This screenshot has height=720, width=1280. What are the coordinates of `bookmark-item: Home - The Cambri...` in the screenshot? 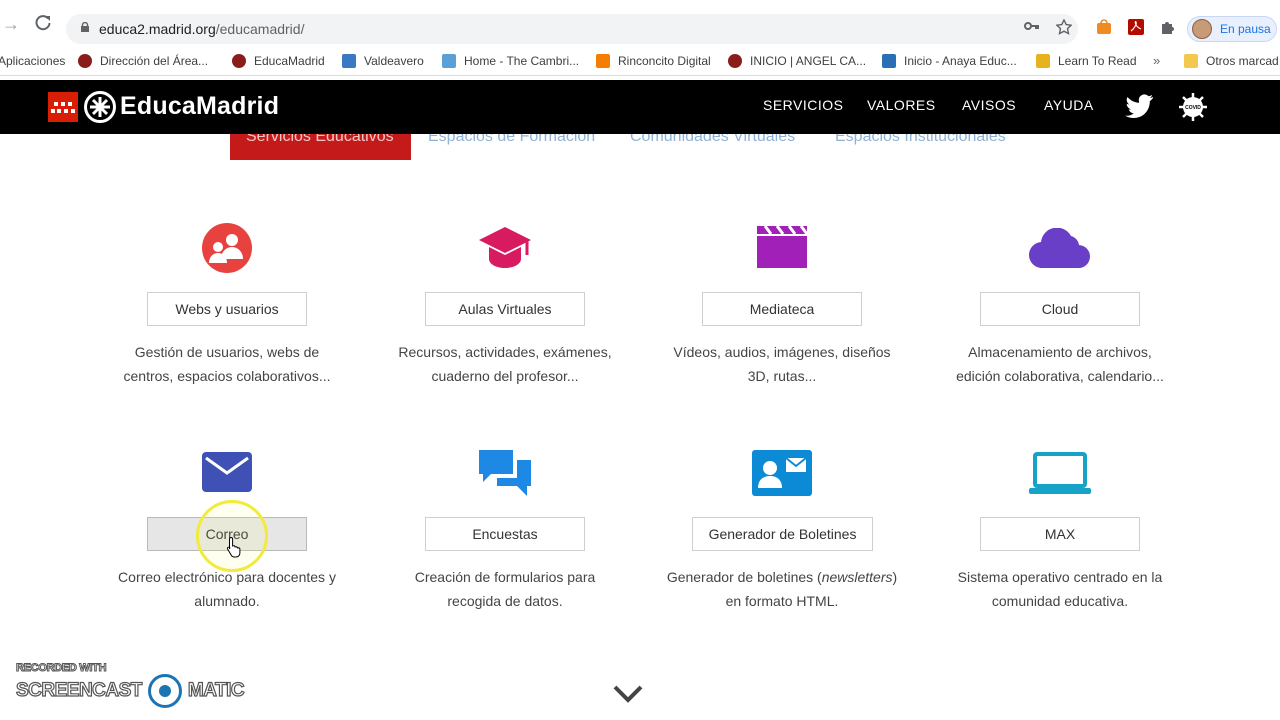 It's located at (510, 61).